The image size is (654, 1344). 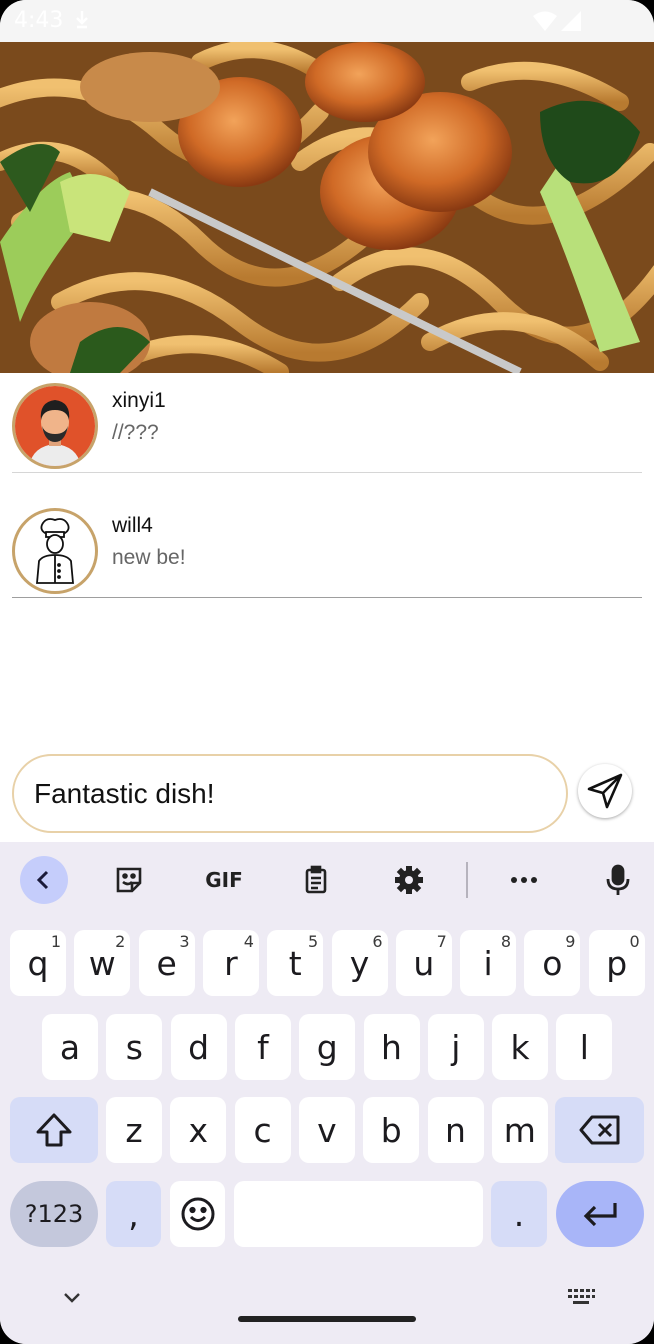 I want to click on shift-key, so click(x=54, y=1130).